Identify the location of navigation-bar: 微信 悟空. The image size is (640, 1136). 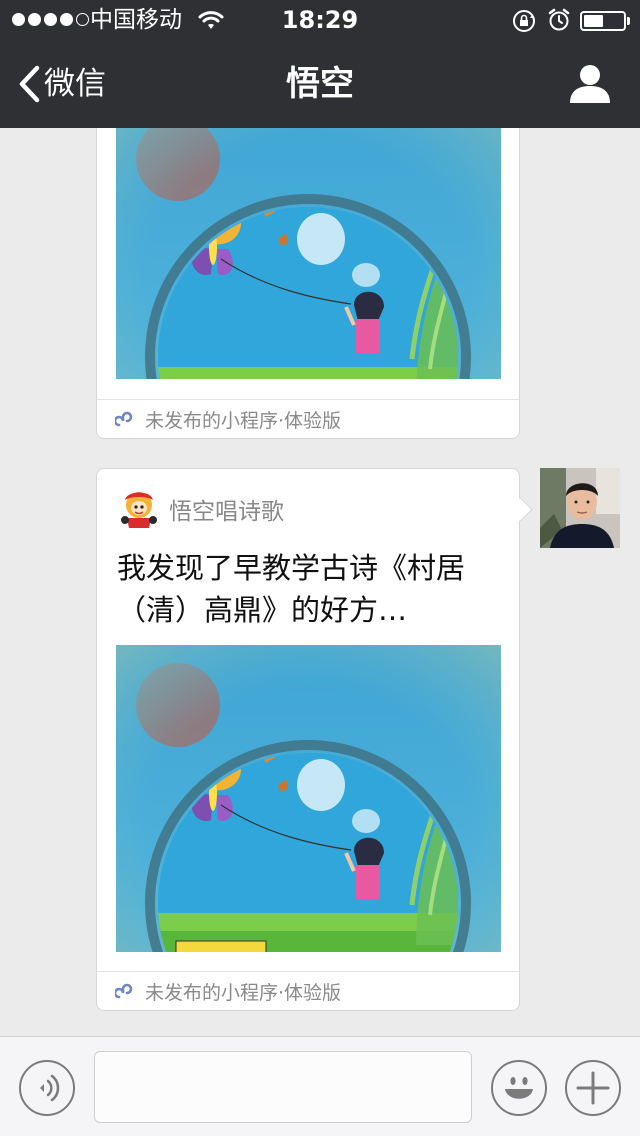
(320, 84).